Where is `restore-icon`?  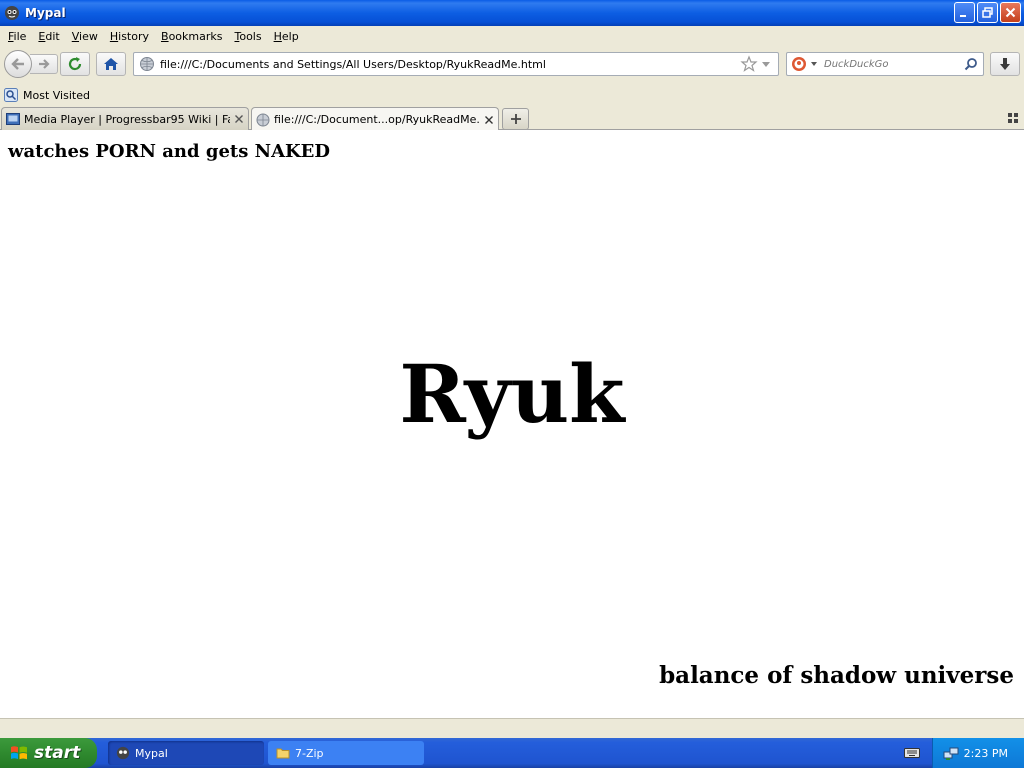
restore-icon is located at coordinates (987, 12).